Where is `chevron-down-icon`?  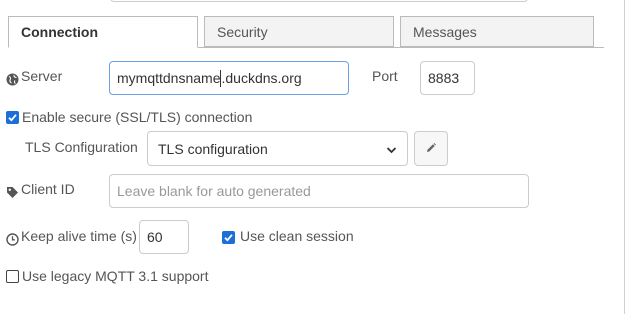 chevron-down-icon is located at coordinates (391, 149).